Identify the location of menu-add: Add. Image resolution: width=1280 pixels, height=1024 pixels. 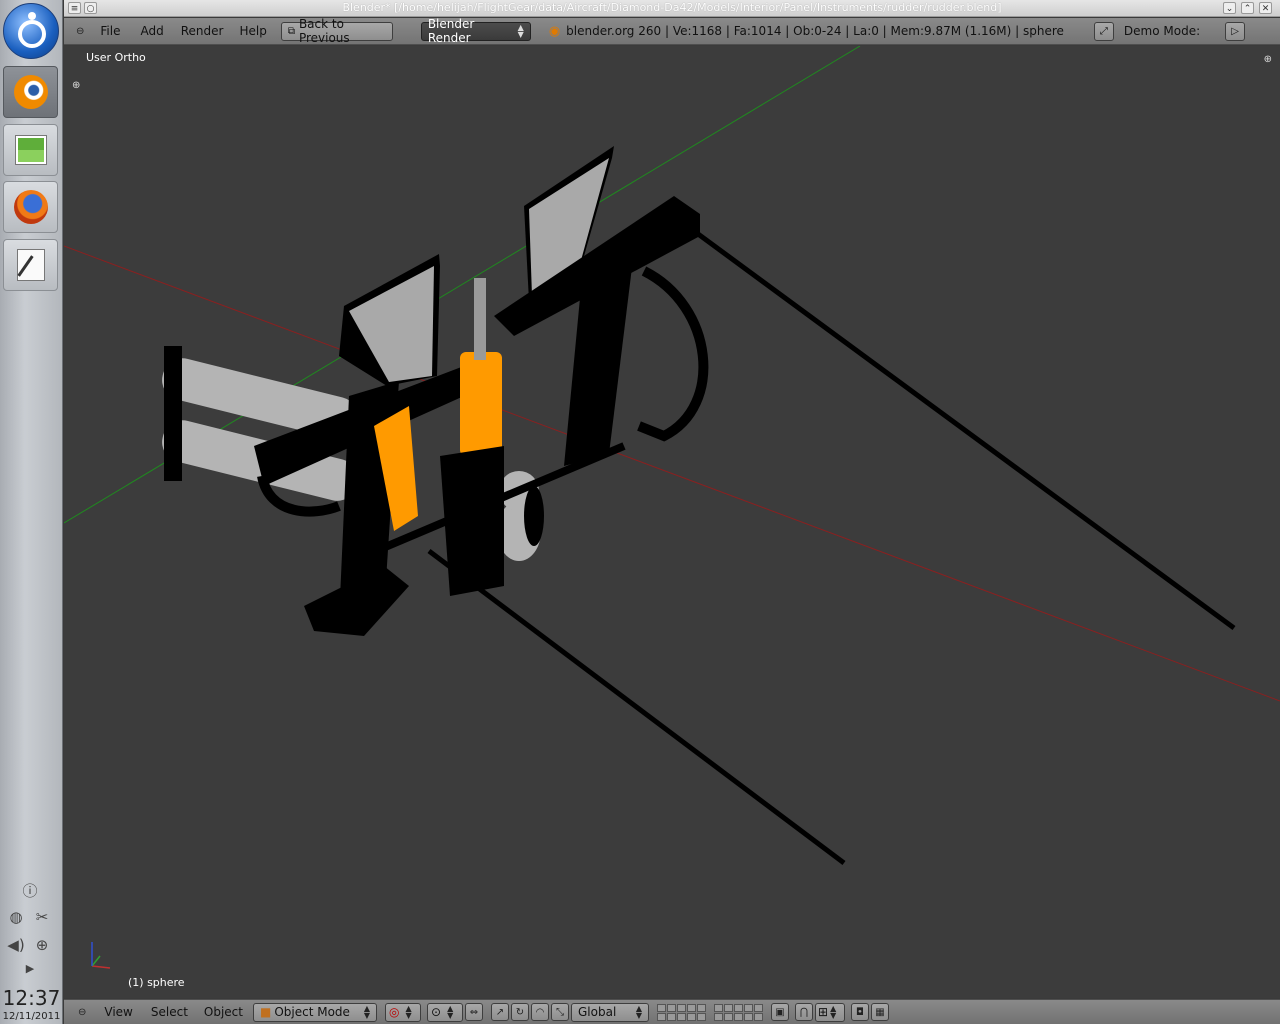
(151, 31).